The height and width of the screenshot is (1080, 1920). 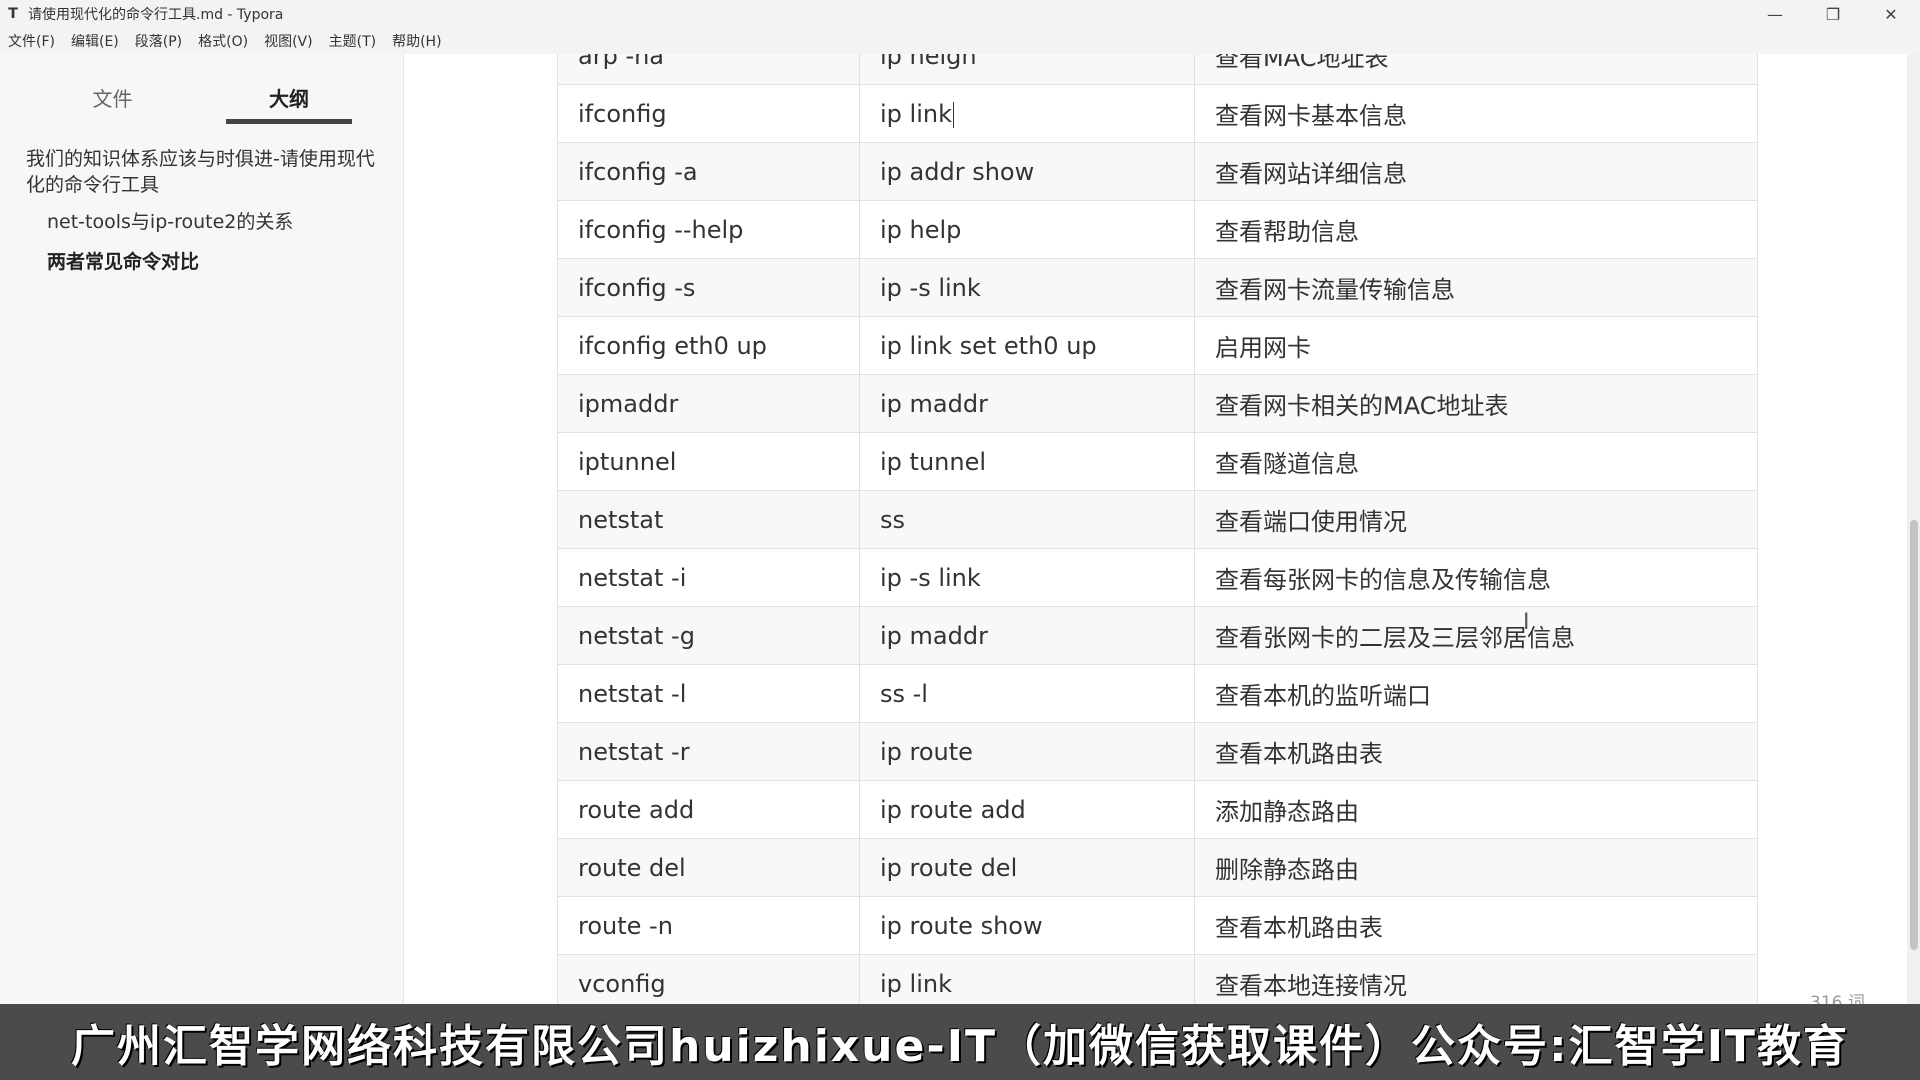 What do you see at coordinates (1027, 925) in the screenshot?
I see `iproute2-cell: ip route show` at bounding box center [1027, 925].